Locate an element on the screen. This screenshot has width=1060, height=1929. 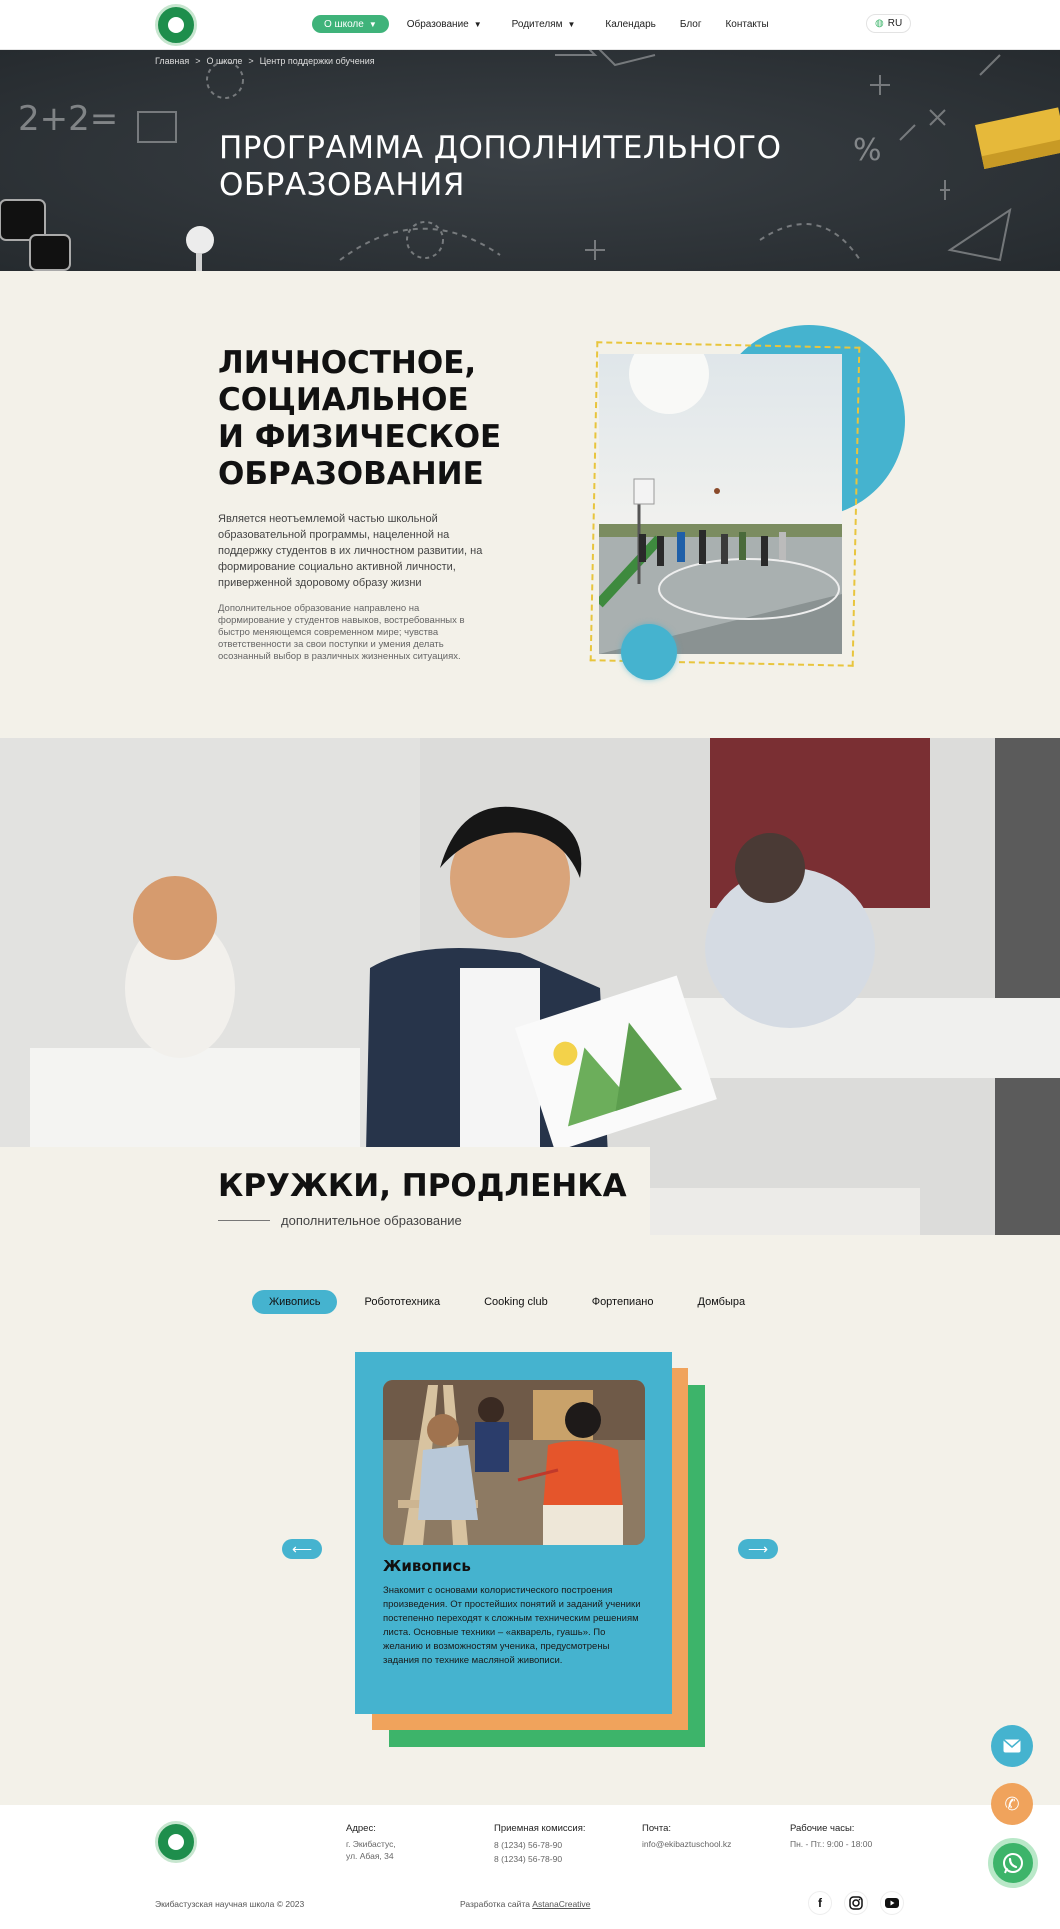
tab-robotics: Робототехника is located at coordinates (402, 1302).